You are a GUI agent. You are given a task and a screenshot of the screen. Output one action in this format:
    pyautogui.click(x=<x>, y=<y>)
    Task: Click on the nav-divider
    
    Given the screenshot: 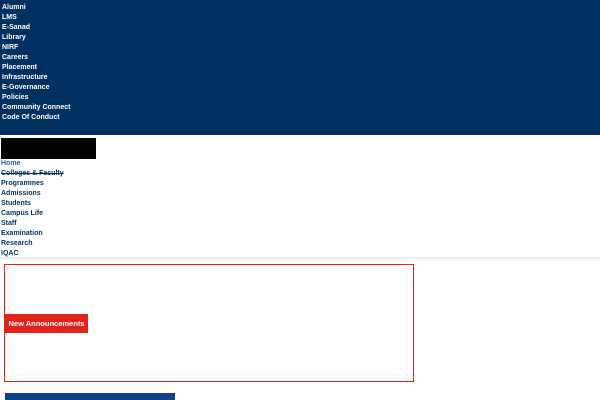 What is the action you would take?
    pyautogui.click(x=300, y=259)
    